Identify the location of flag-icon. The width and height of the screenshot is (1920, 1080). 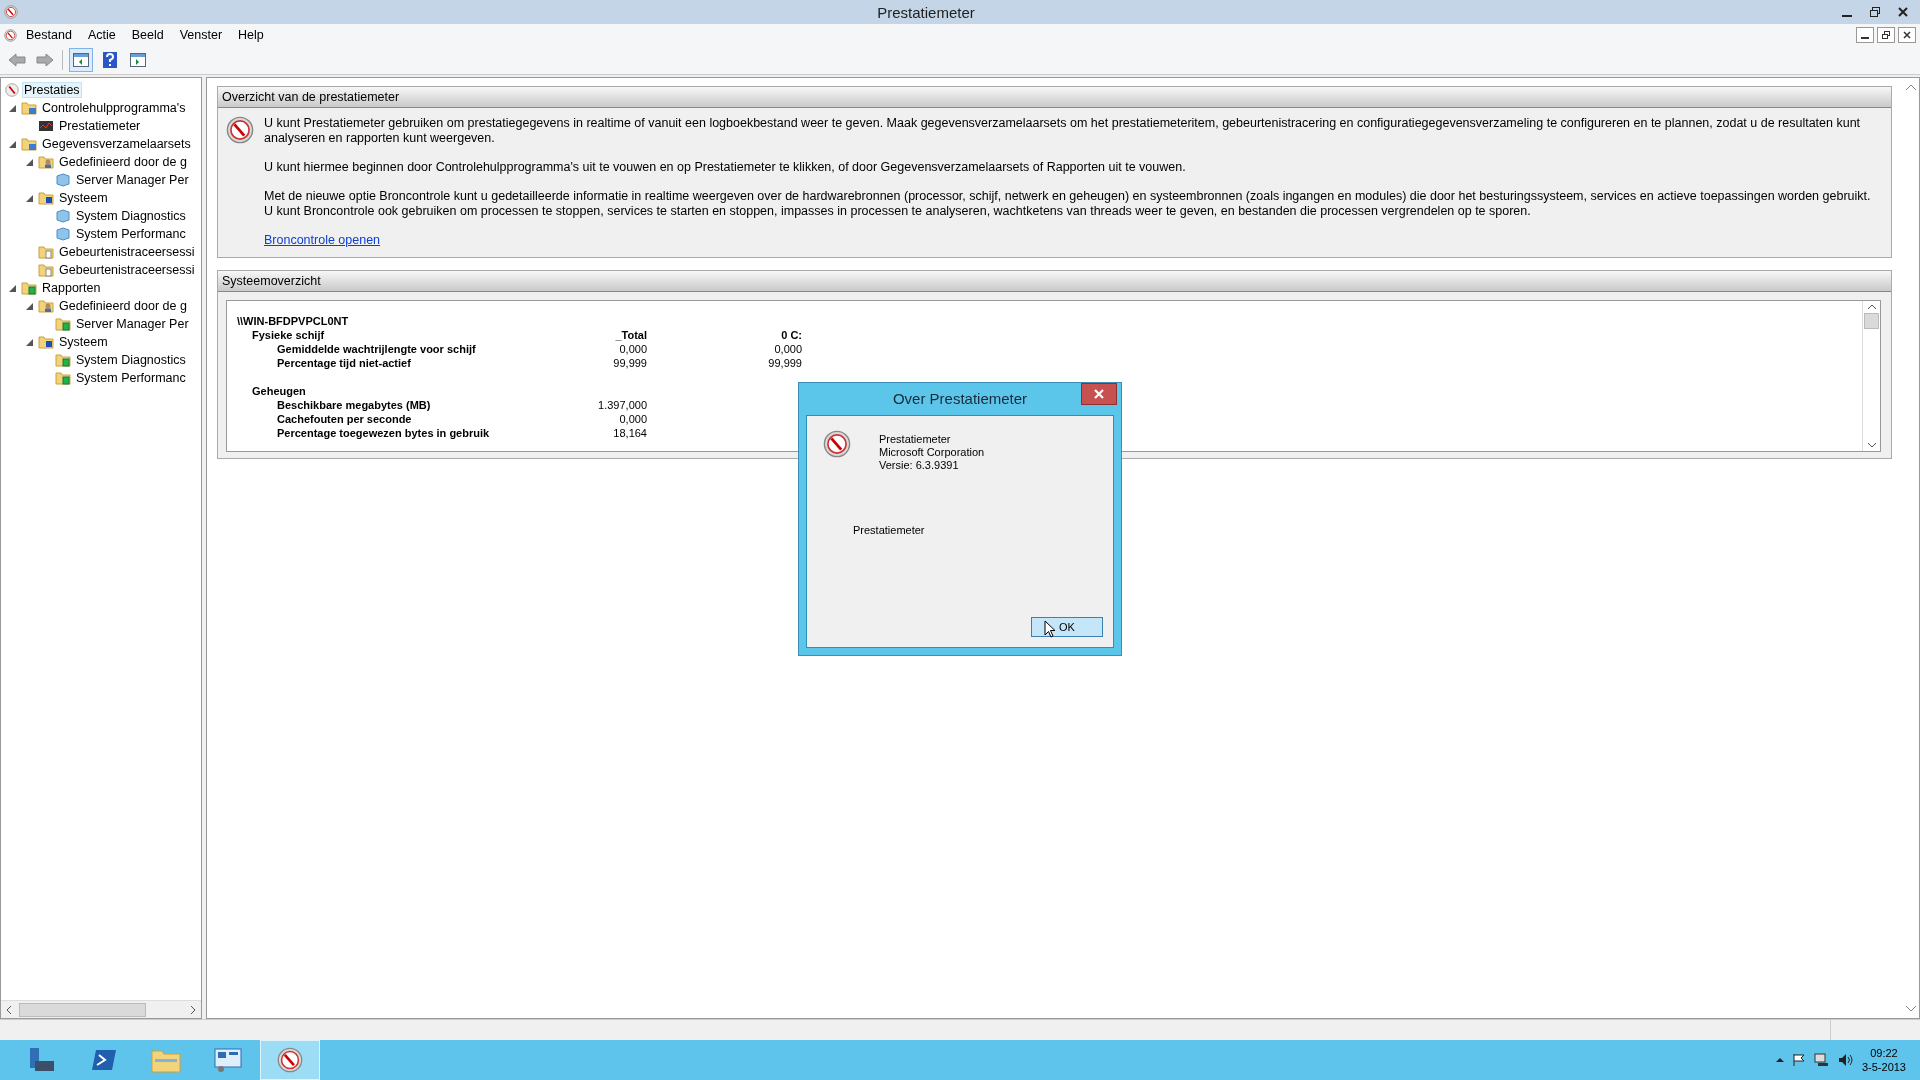
(1798, 1060).